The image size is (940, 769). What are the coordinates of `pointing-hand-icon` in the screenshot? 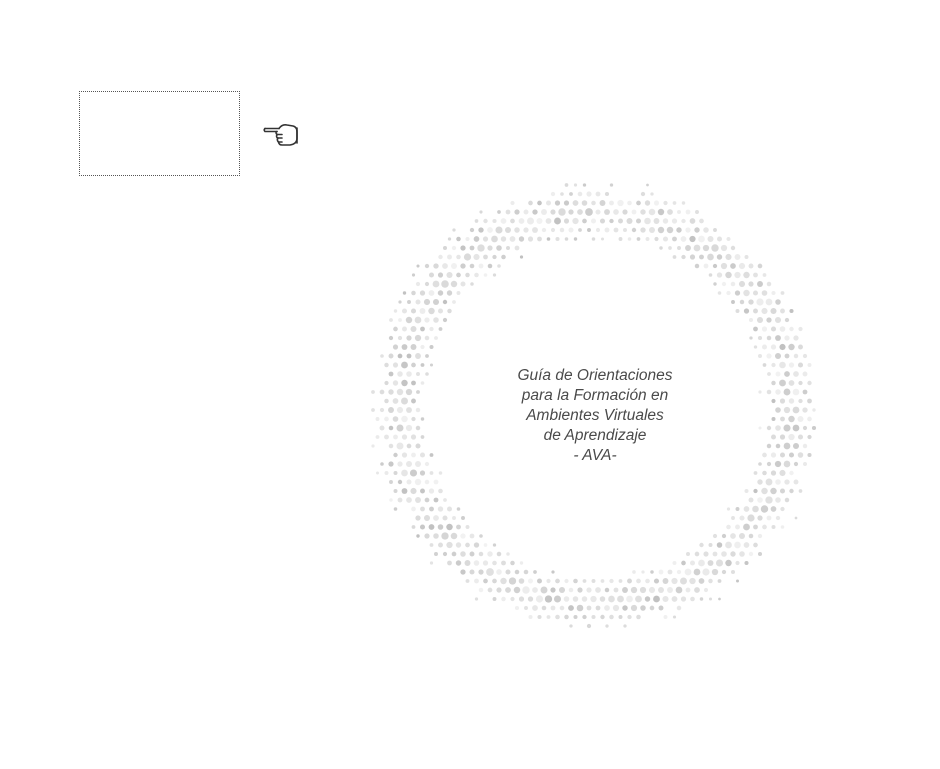 It's located at (281, 134).